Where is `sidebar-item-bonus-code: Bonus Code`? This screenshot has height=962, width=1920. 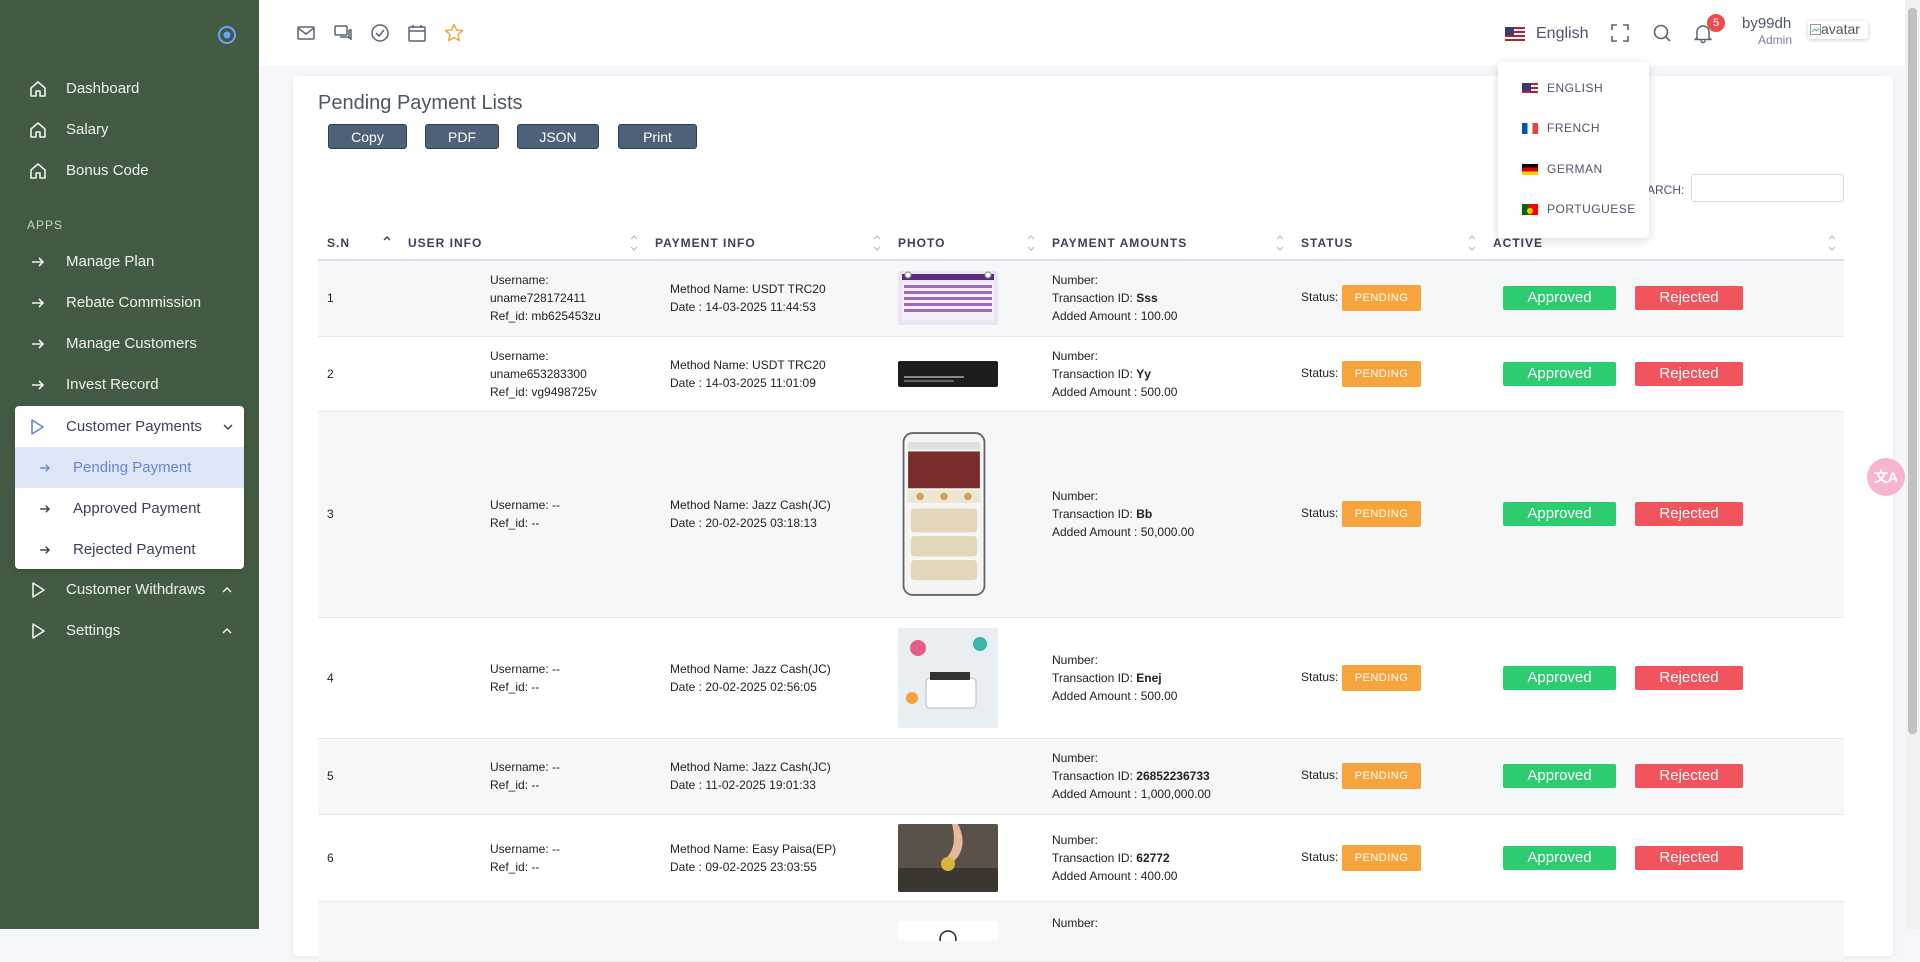
sidebar-item-bonus-code: Bonus Code is located at coordinates (129, 170).